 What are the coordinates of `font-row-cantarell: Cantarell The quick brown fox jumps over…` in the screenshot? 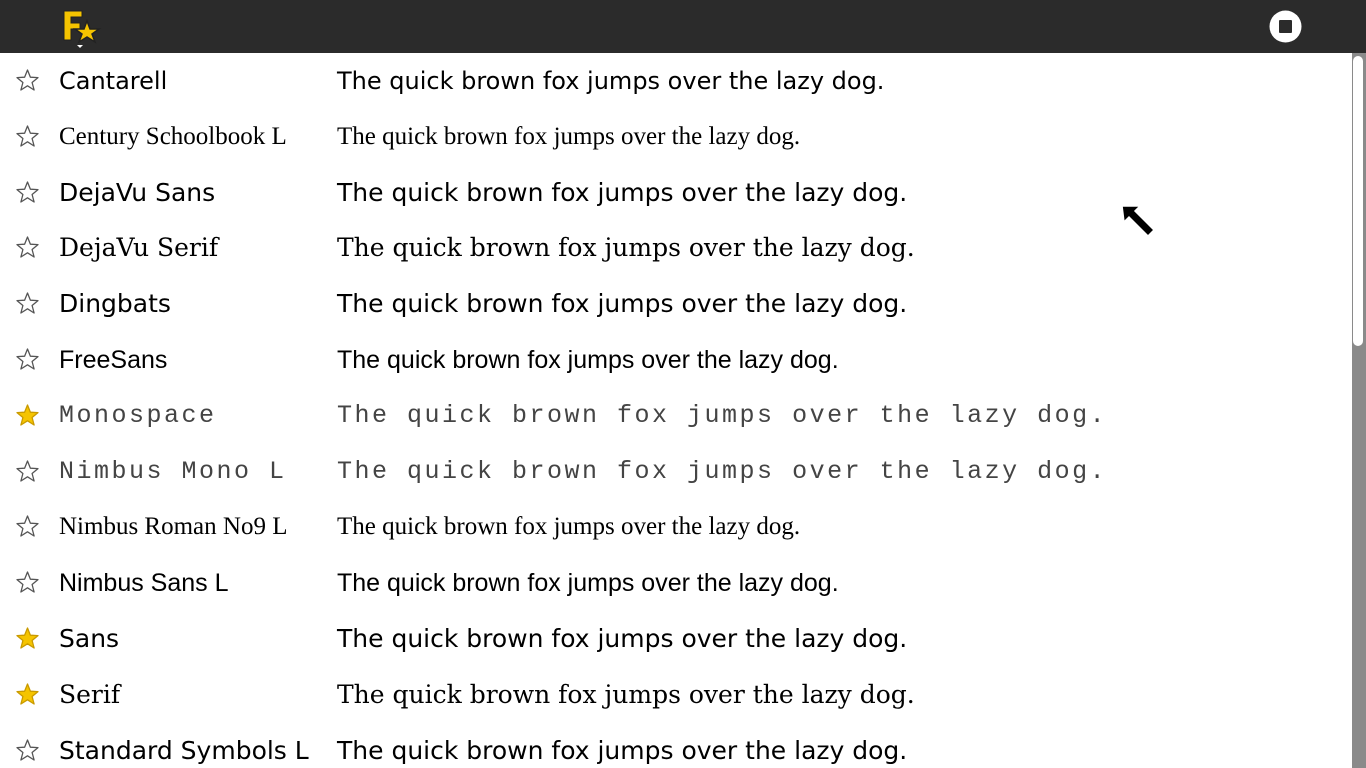 It's located at (675, 81).